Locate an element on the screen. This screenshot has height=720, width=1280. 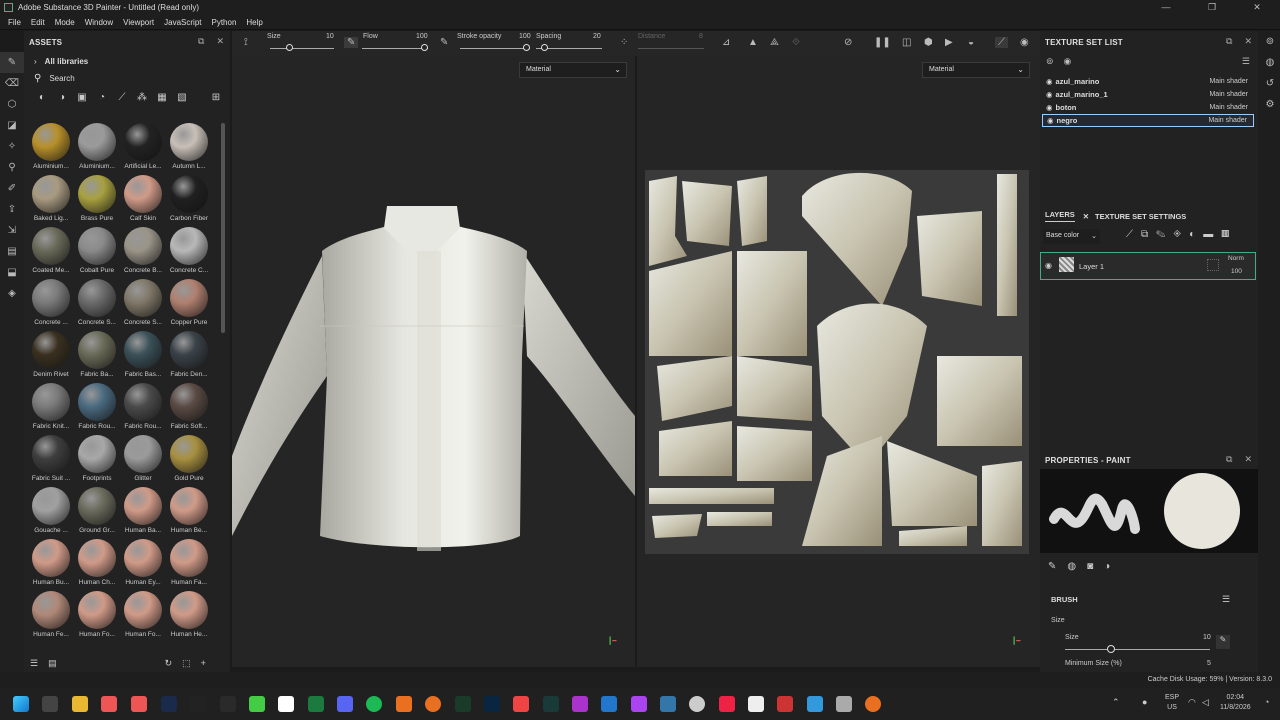
app4-icon is located at coordinates (697, 704).